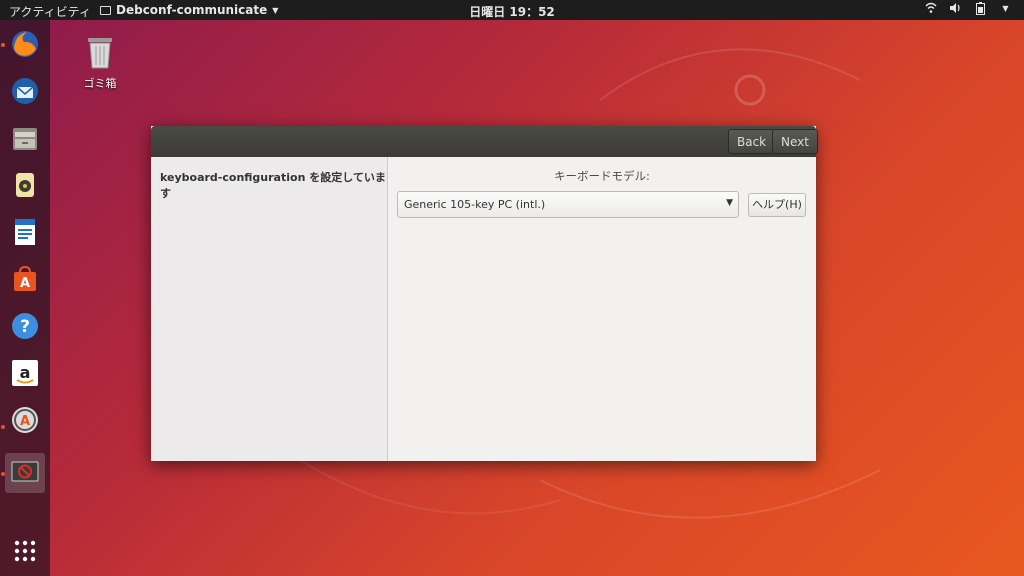 This screenshot has height=576, width=1024. I want to click on debconf-window-icon, so click(25, 471).